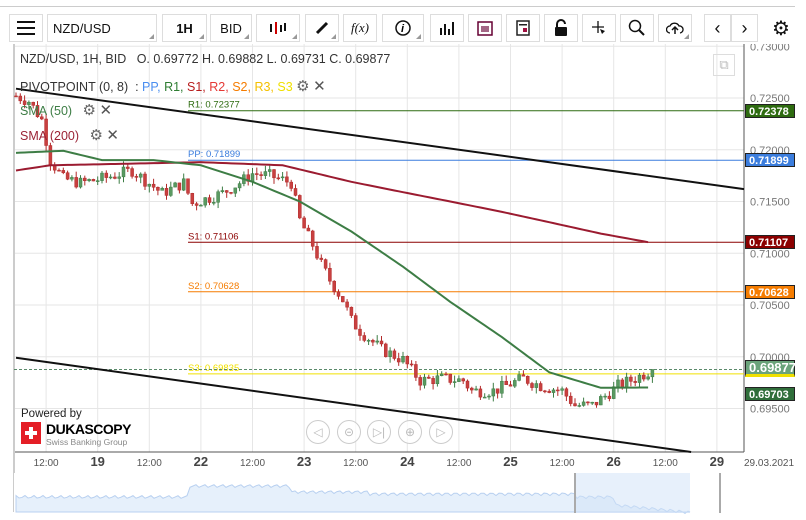 Image resolution: width=806 pixels, height=520 pixels. What do you see at coordinates (184, 28) in the screenshot?
I see `period-select: 1H` at bounding box center [184, 28].